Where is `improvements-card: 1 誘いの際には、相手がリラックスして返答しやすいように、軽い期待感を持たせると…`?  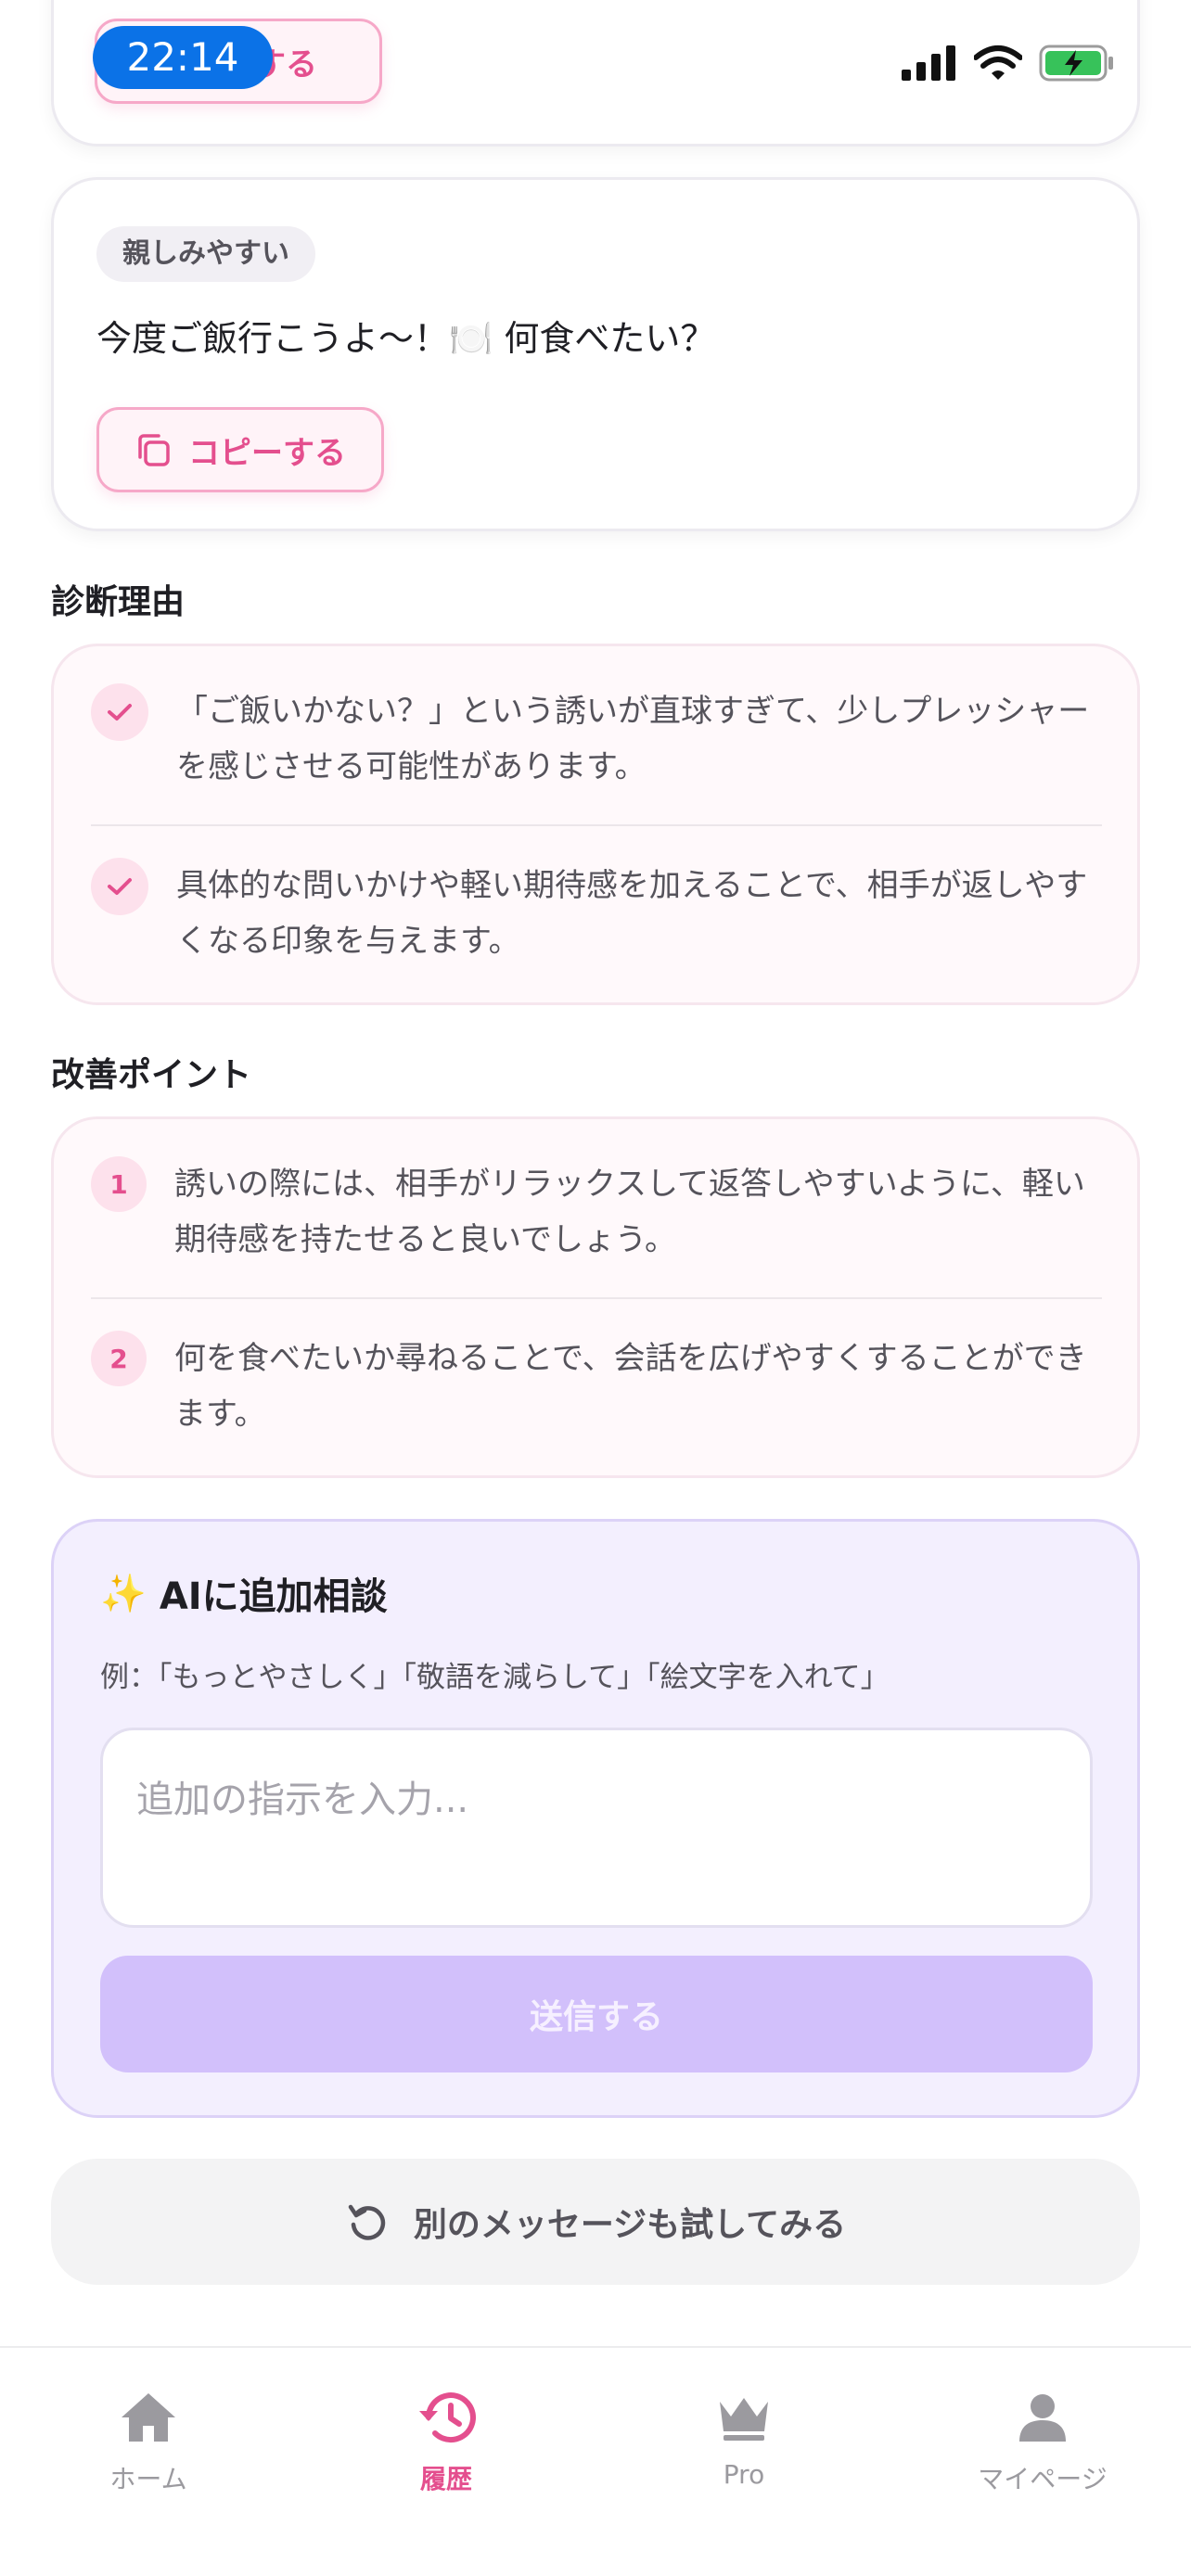 improvements-card: 1 誘いの際には、相手がリラックスして返答しやすいように、軽い期待感を持たせると… is located at coordinates (595, 1297).